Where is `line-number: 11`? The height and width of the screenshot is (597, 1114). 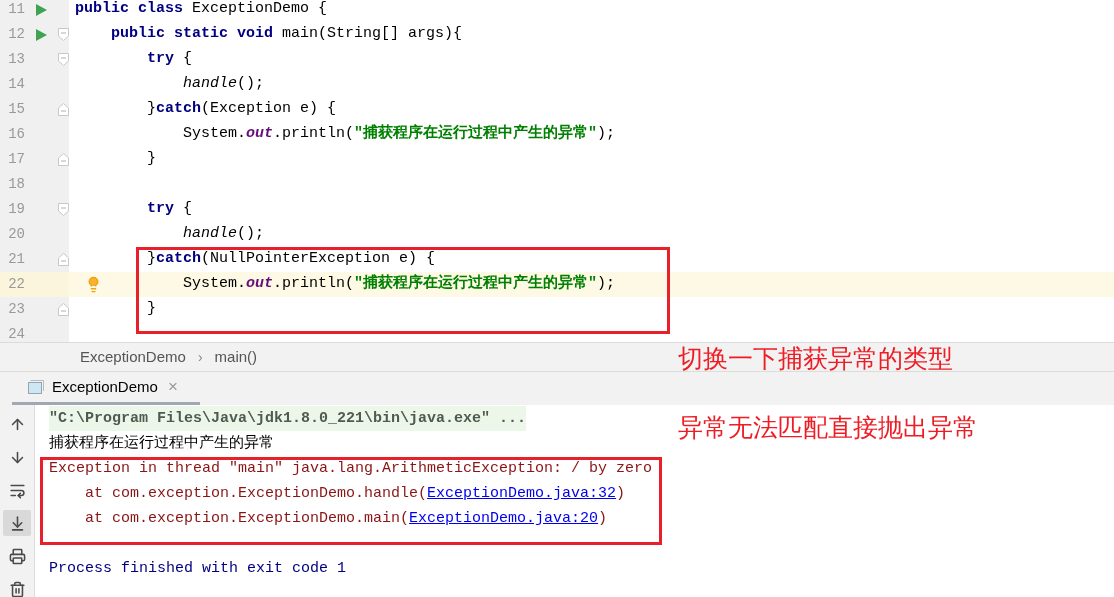 line-number: 11 is located at coordinates (16, 9).